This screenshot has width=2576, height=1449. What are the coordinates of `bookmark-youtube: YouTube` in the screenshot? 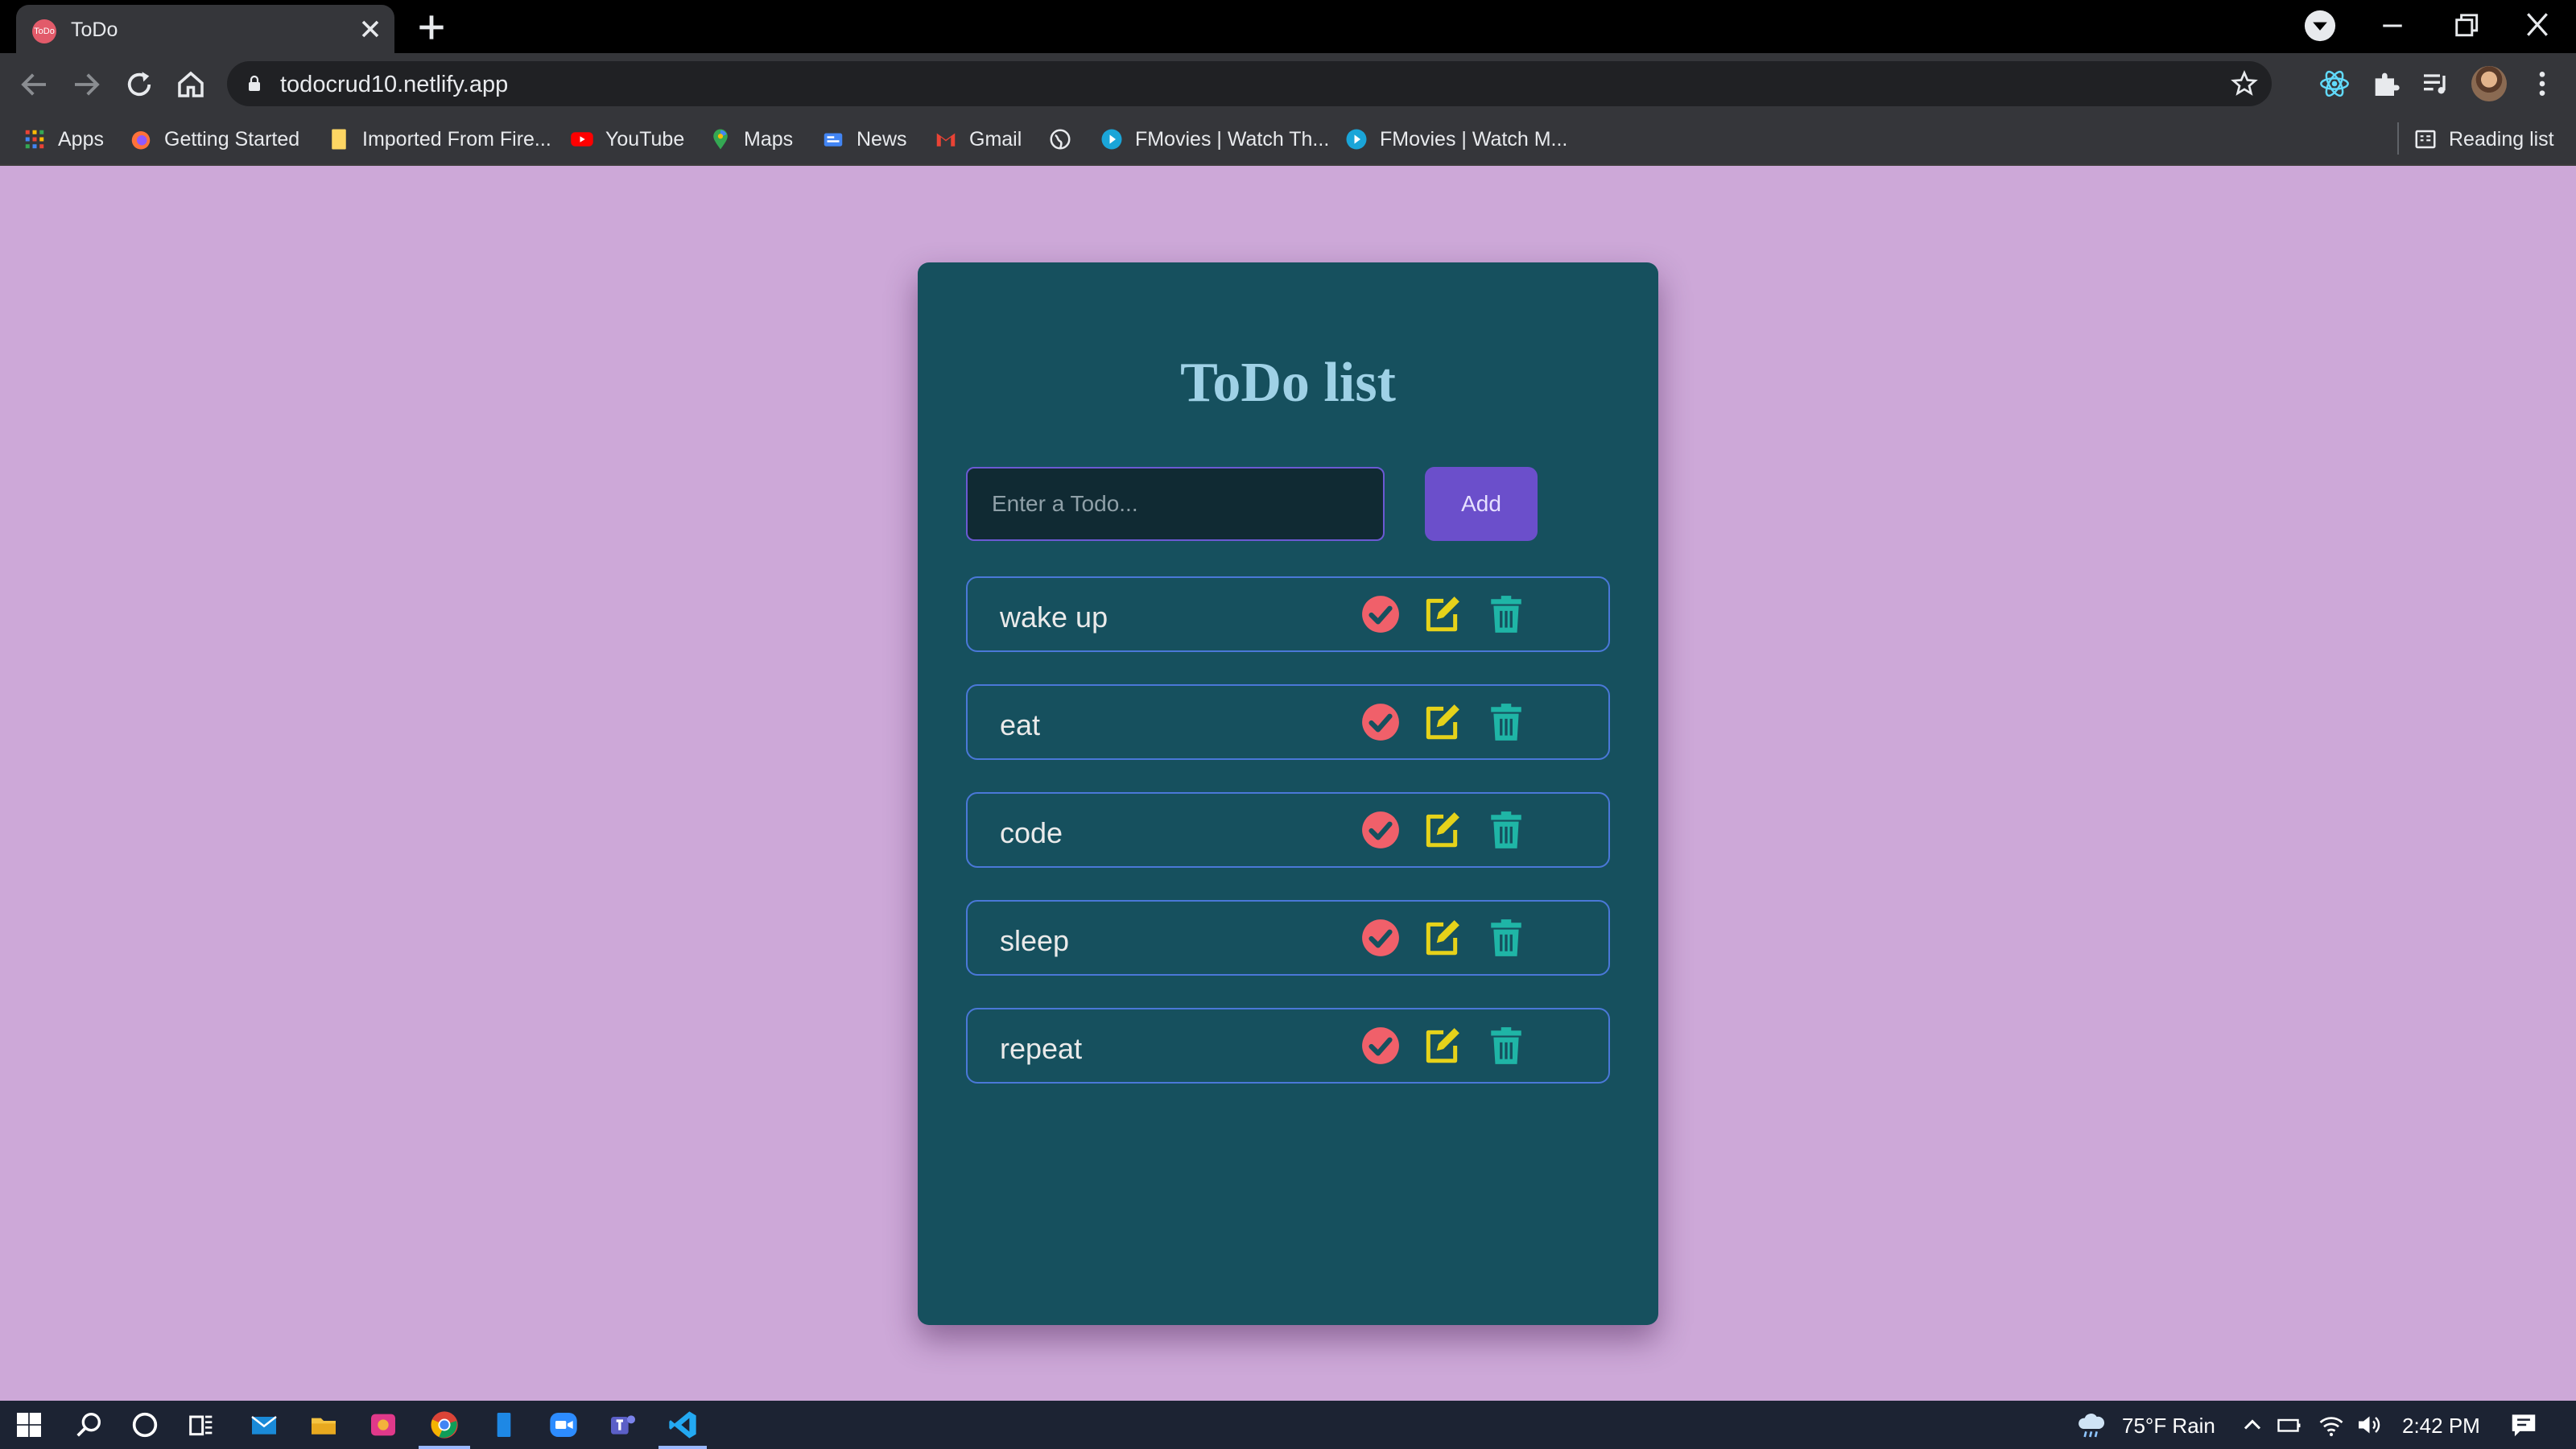 It's located at (627, 139).